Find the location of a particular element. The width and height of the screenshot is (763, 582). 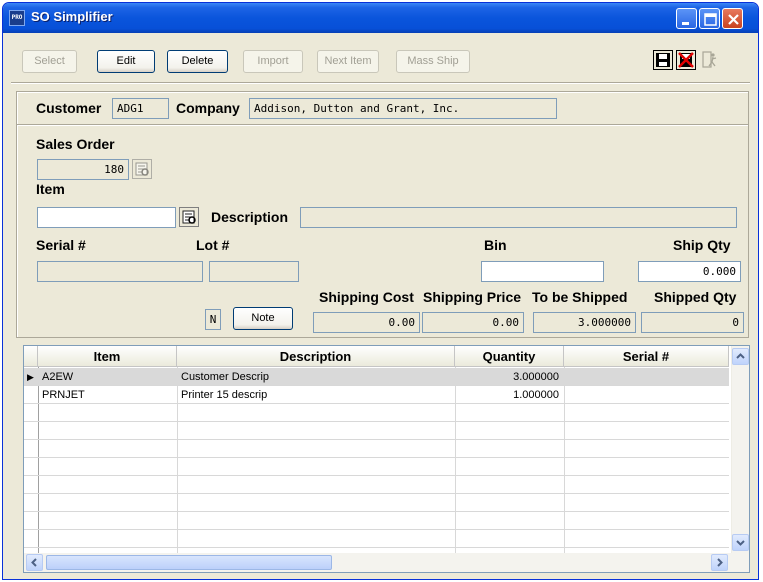

shipping-cost-field: 0.00 is located at coordinates (366, 322).